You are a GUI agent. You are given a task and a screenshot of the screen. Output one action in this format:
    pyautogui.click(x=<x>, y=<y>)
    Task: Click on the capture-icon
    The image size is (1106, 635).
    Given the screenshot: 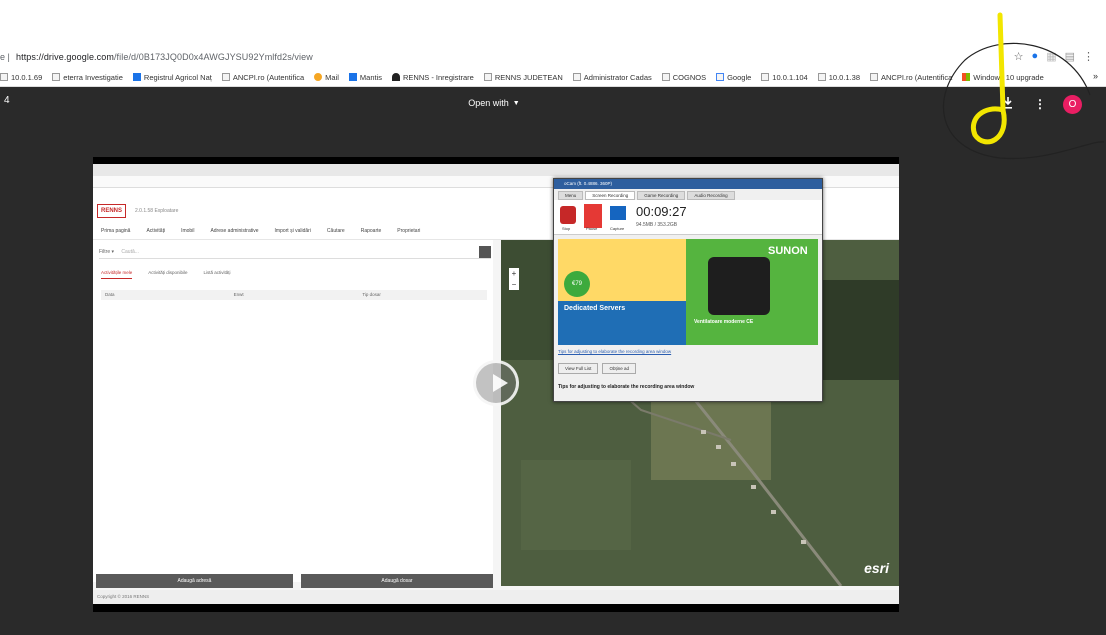 What is the action you would take?
    pyautogui.click(x=618, y=213)
    